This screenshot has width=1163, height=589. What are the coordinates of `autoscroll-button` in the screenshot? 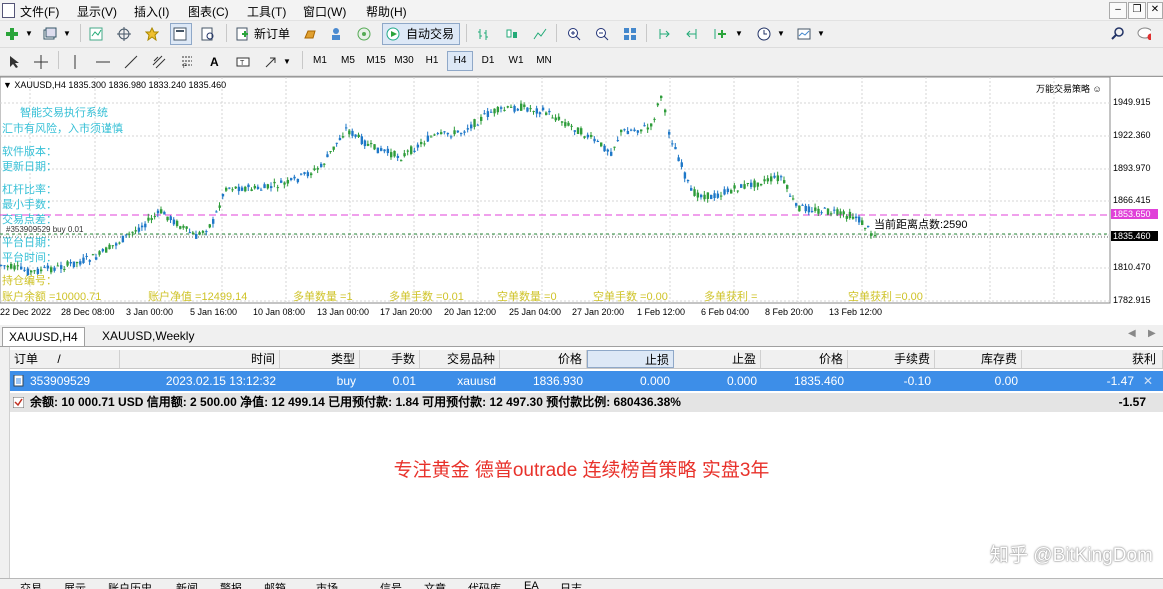 It's located at (693, 34).